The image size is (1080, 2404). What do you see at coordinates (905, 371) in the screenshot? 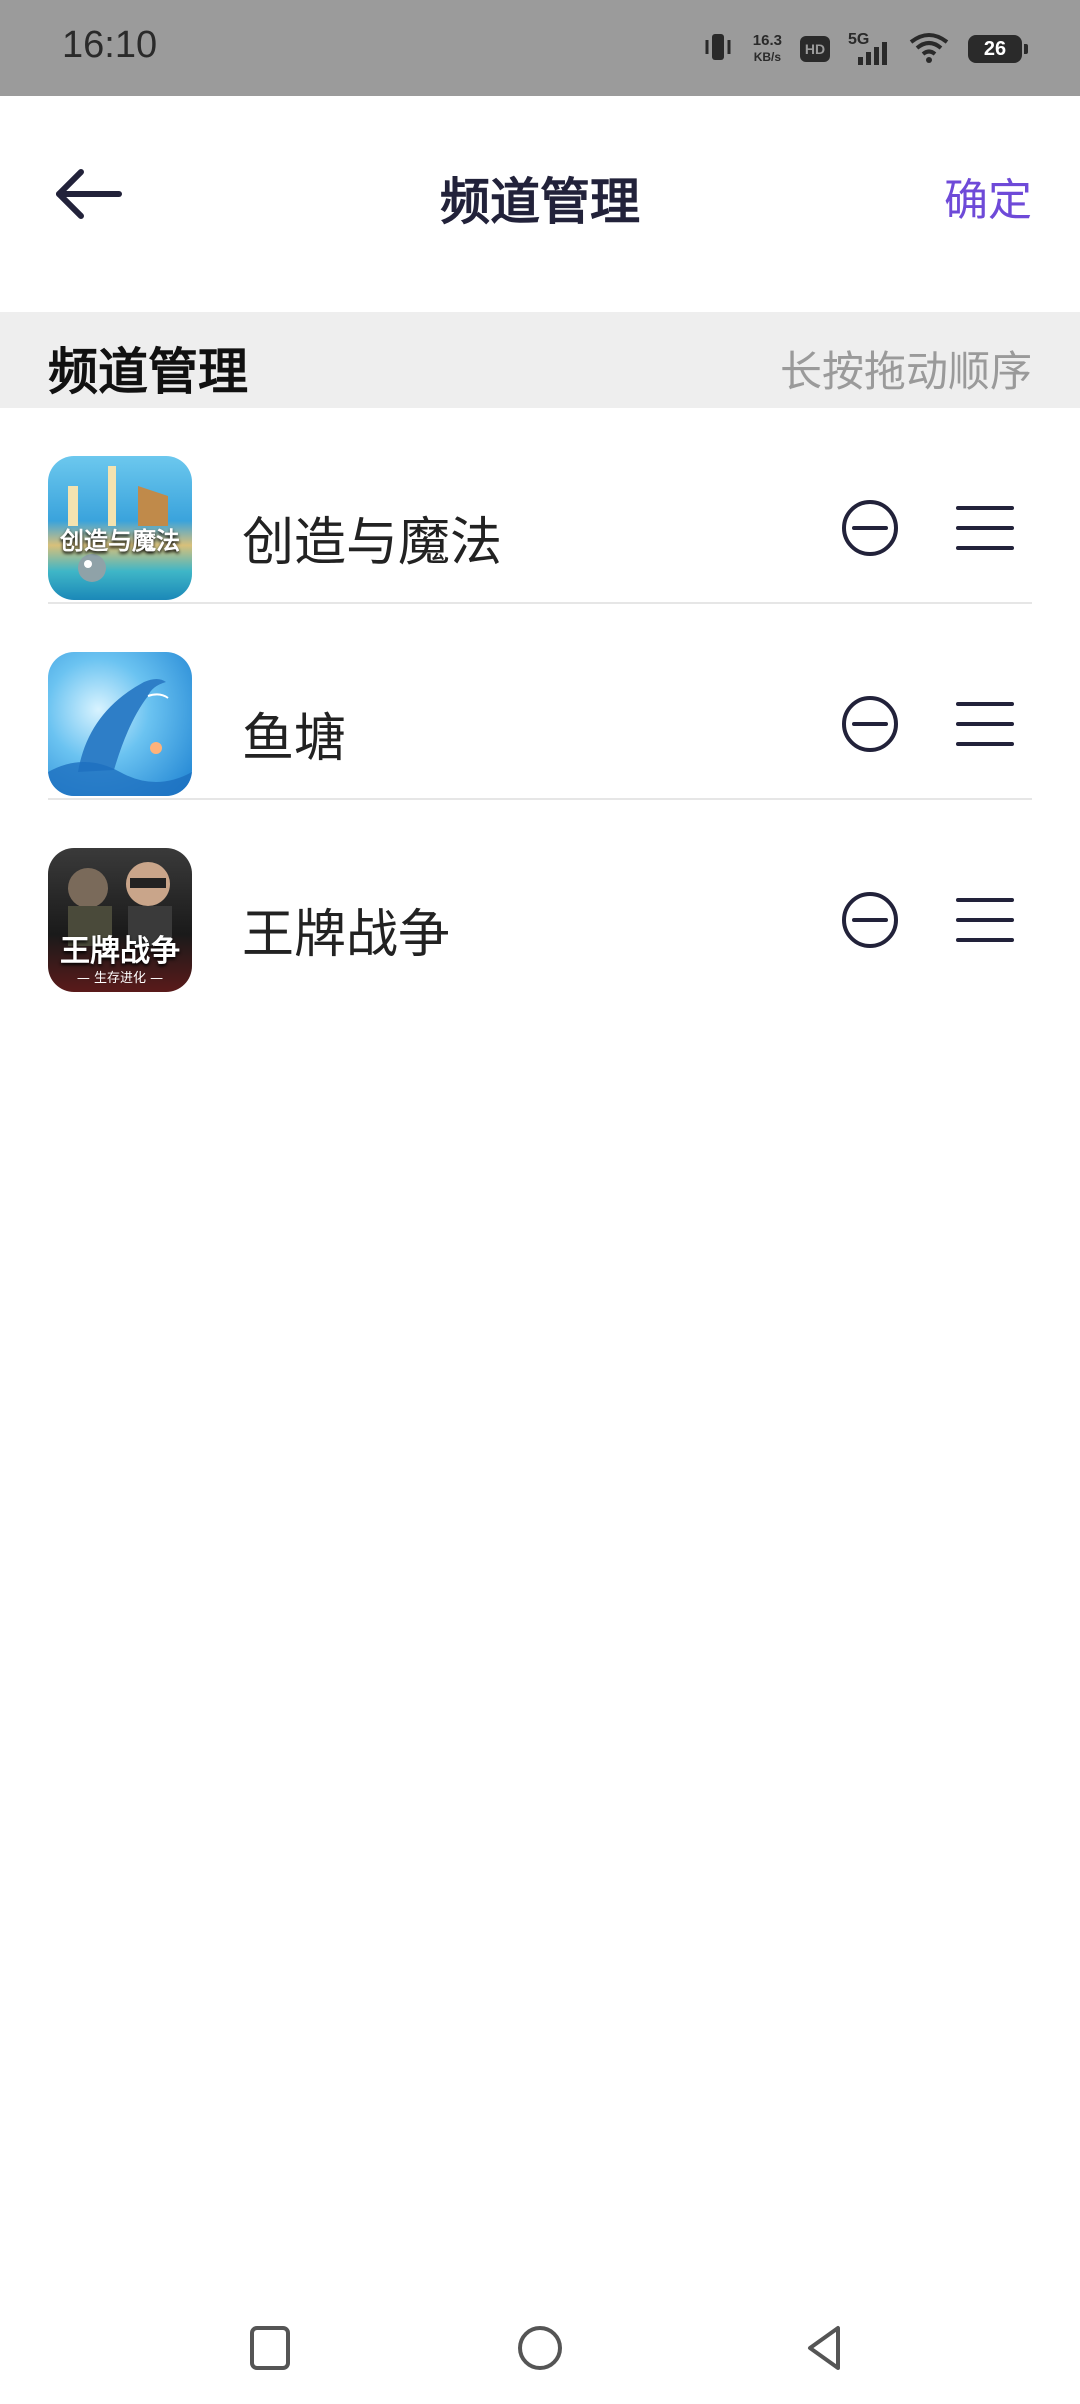
I see `section-hint: 长按拖动顺序` at bounding box center [905, 371].